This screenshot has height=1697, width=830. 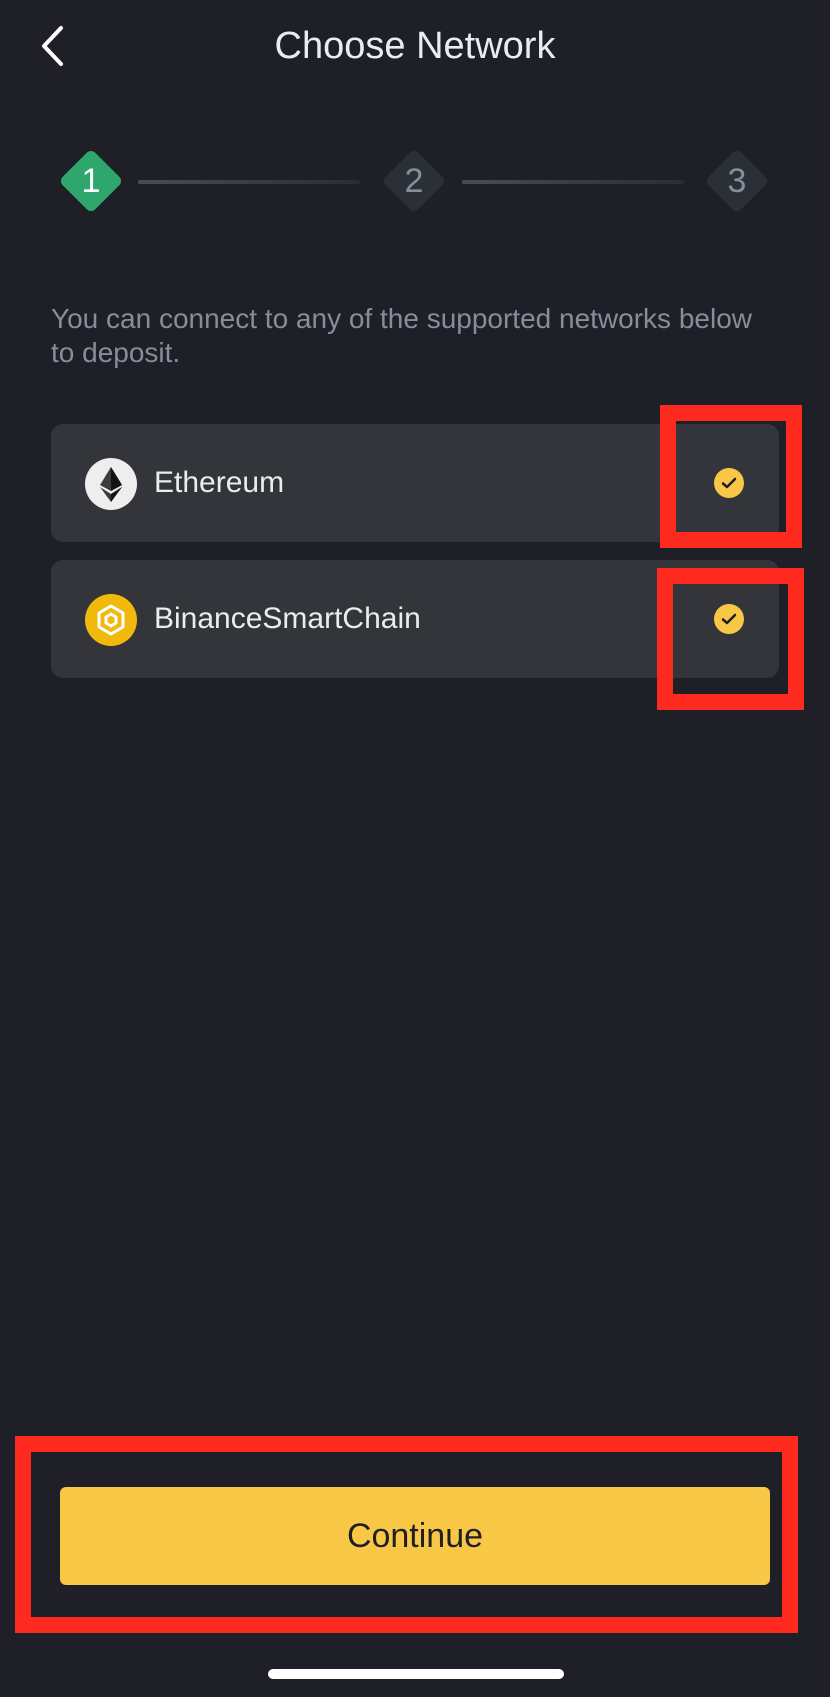 I want to click on ethereum-icon, so click(x=111, y=484).